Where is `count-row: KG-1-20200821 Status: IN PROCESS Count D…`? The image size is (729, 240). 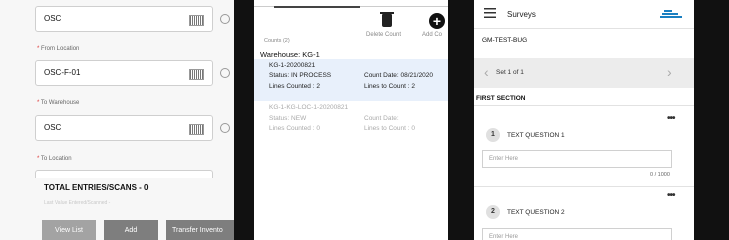
count-row: KG-1-20200821 Status: IN PROCESS Count D… is located at coordinates (351, 80).